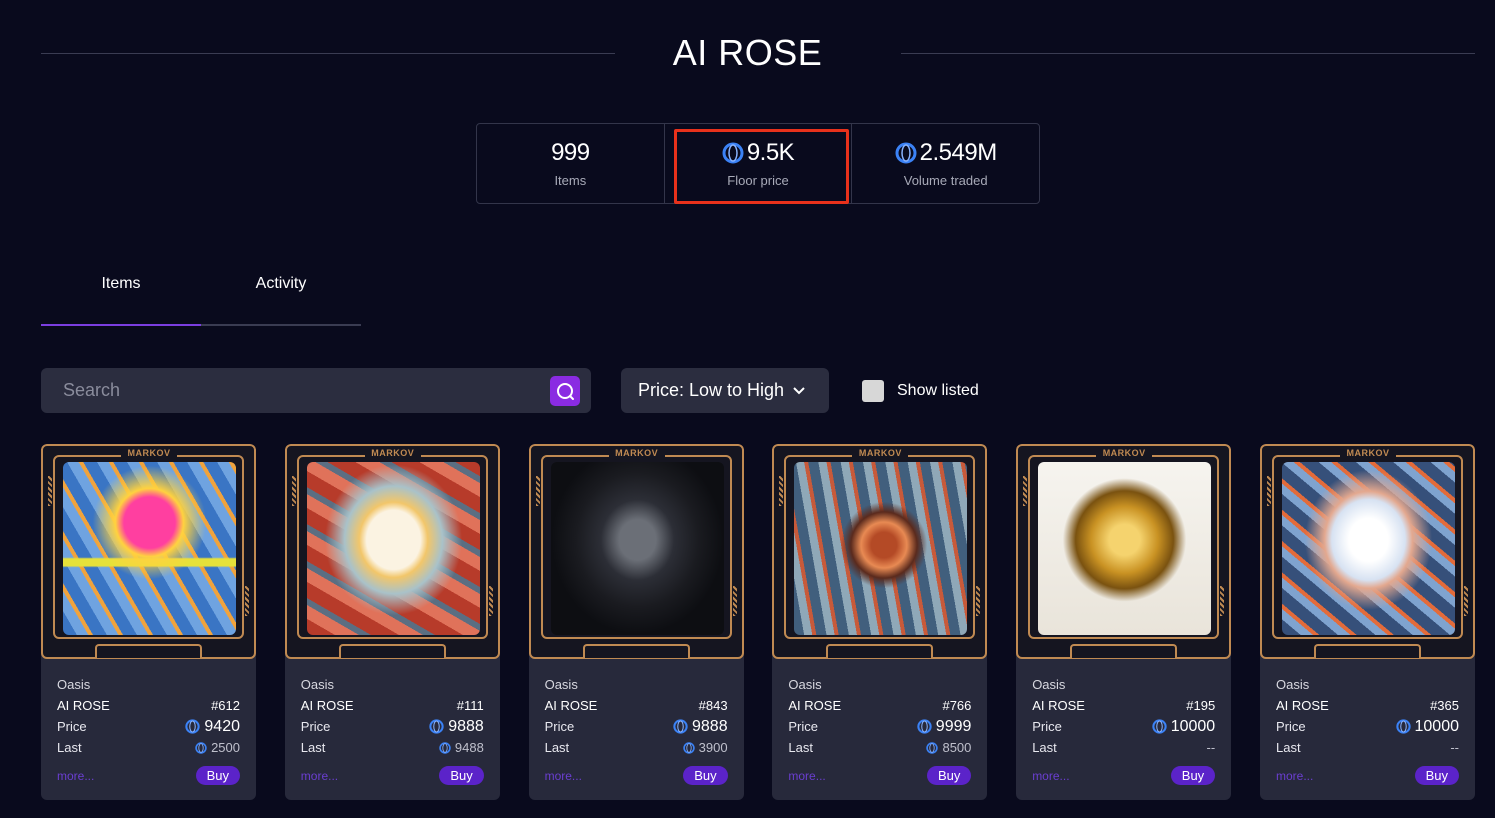  What do you see at coordinates (957, 747) in the screenshot?
I see `last-amount: 8500` at bounding box center [957, 747].